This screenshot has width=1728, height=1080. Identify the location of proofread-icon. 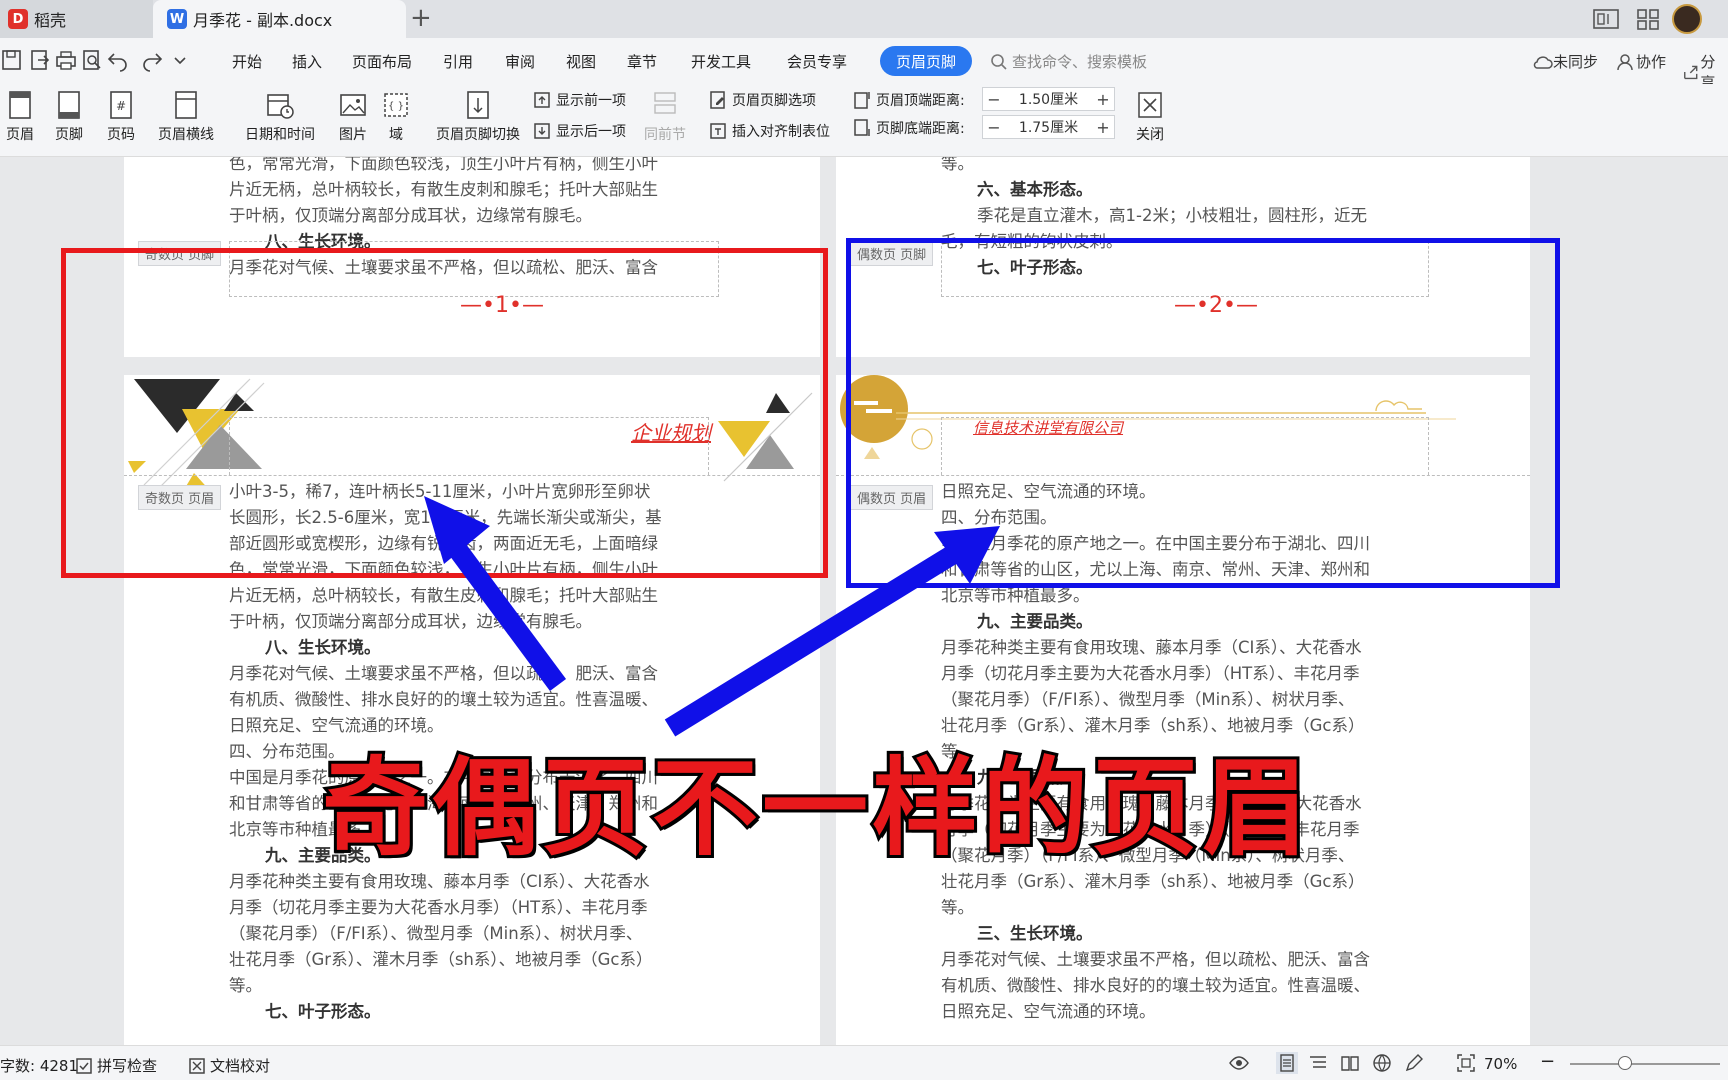
(197, 1065).